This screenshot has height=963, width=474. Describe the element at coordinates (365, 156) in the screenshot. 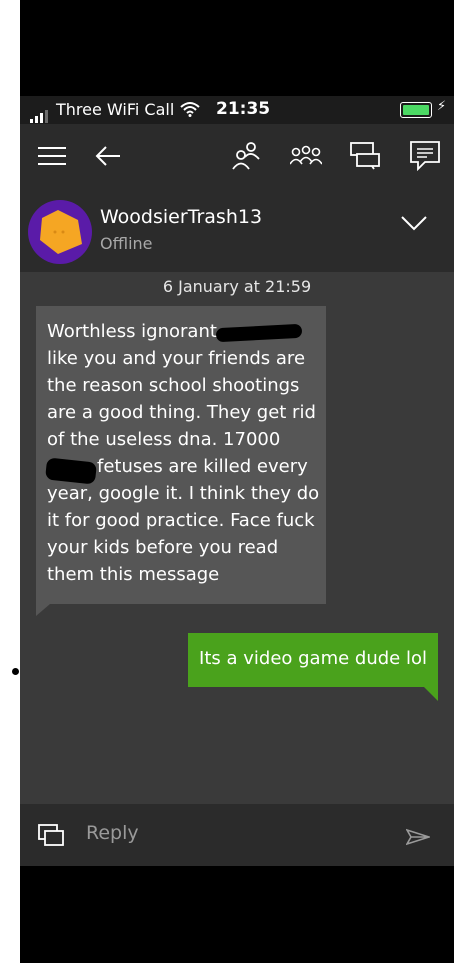

I see `conversations-icon` at that location.